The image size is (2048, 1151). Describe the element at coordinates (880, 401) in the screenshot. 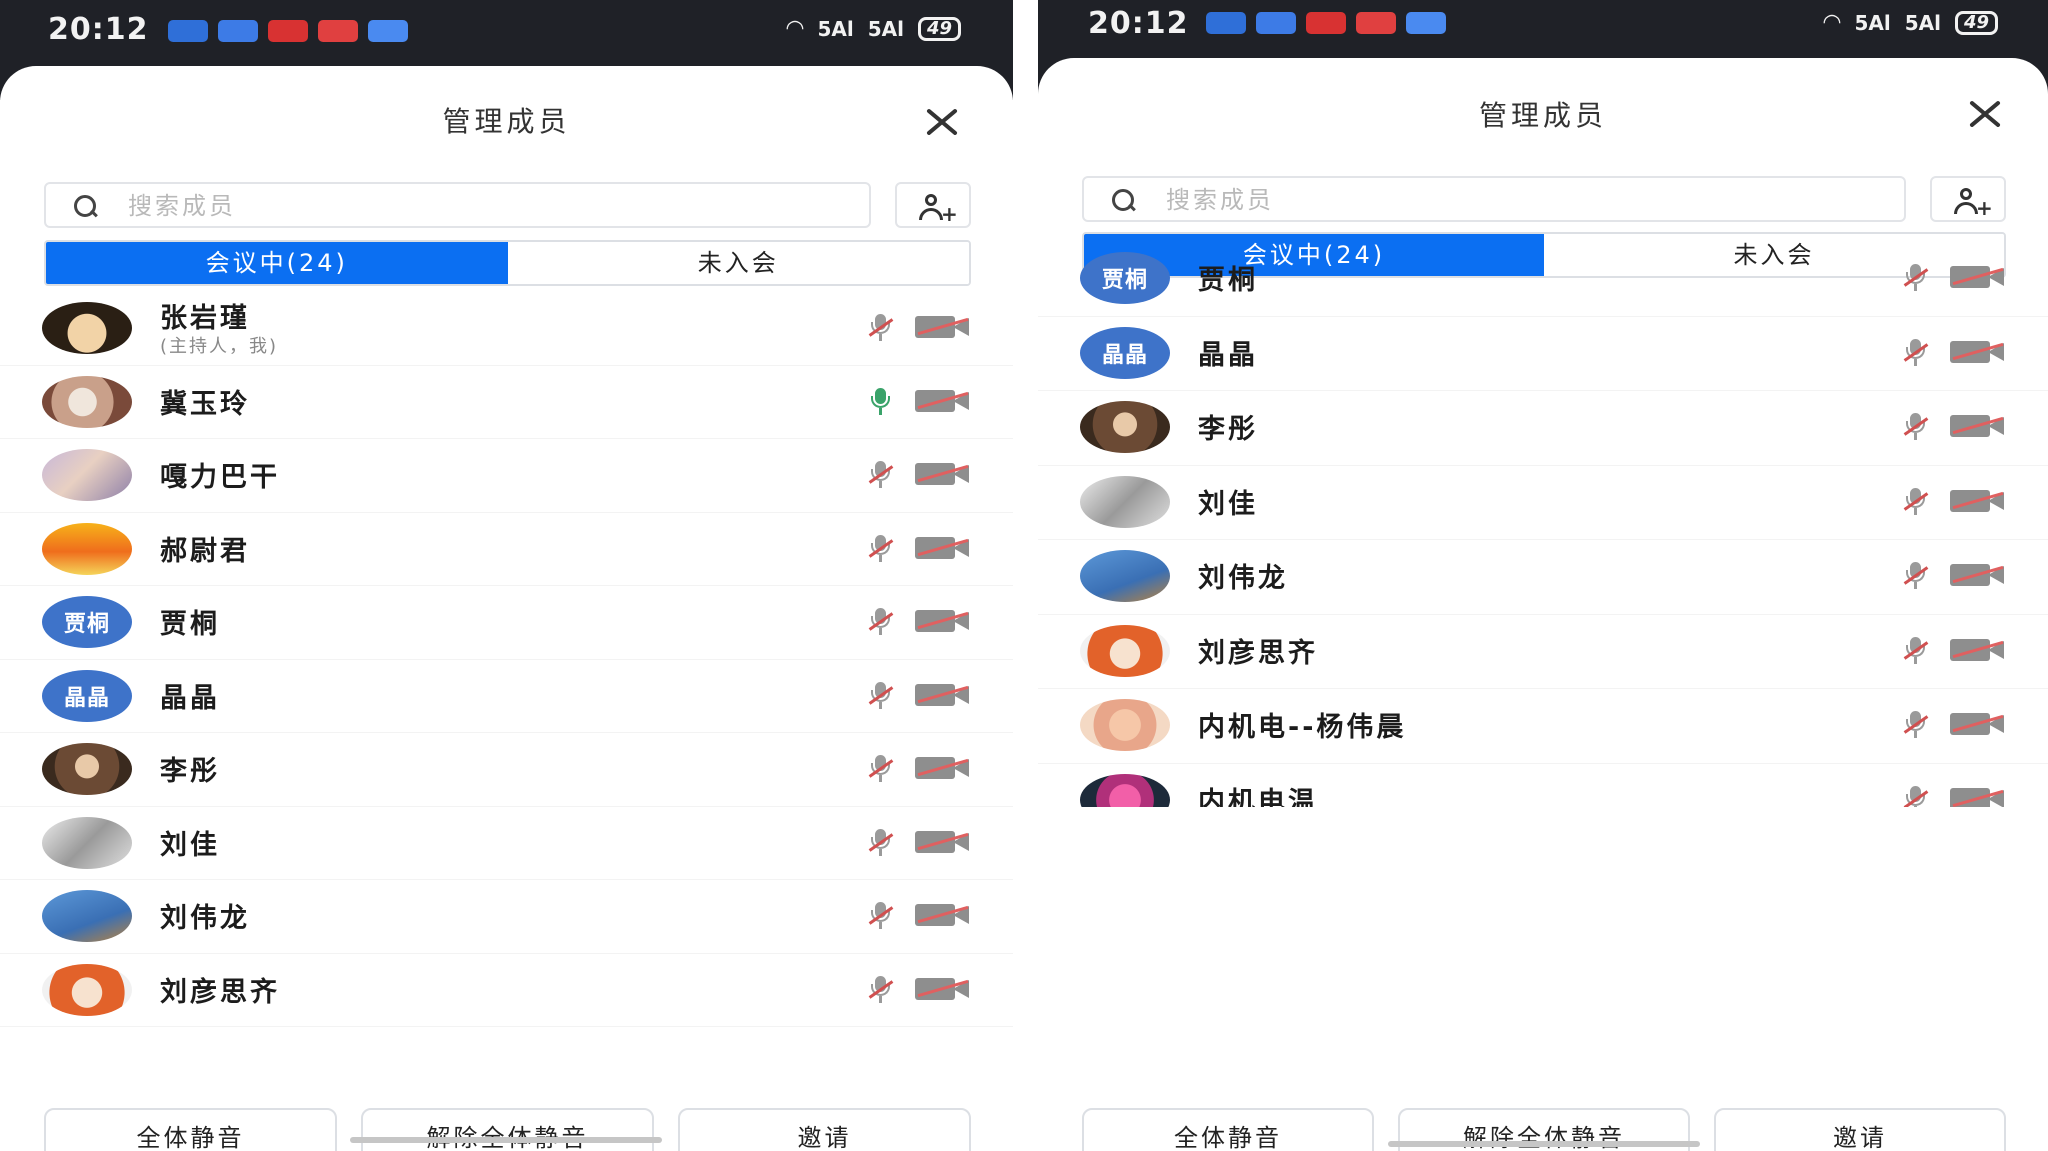

I see `mic-on-icon` at that location.